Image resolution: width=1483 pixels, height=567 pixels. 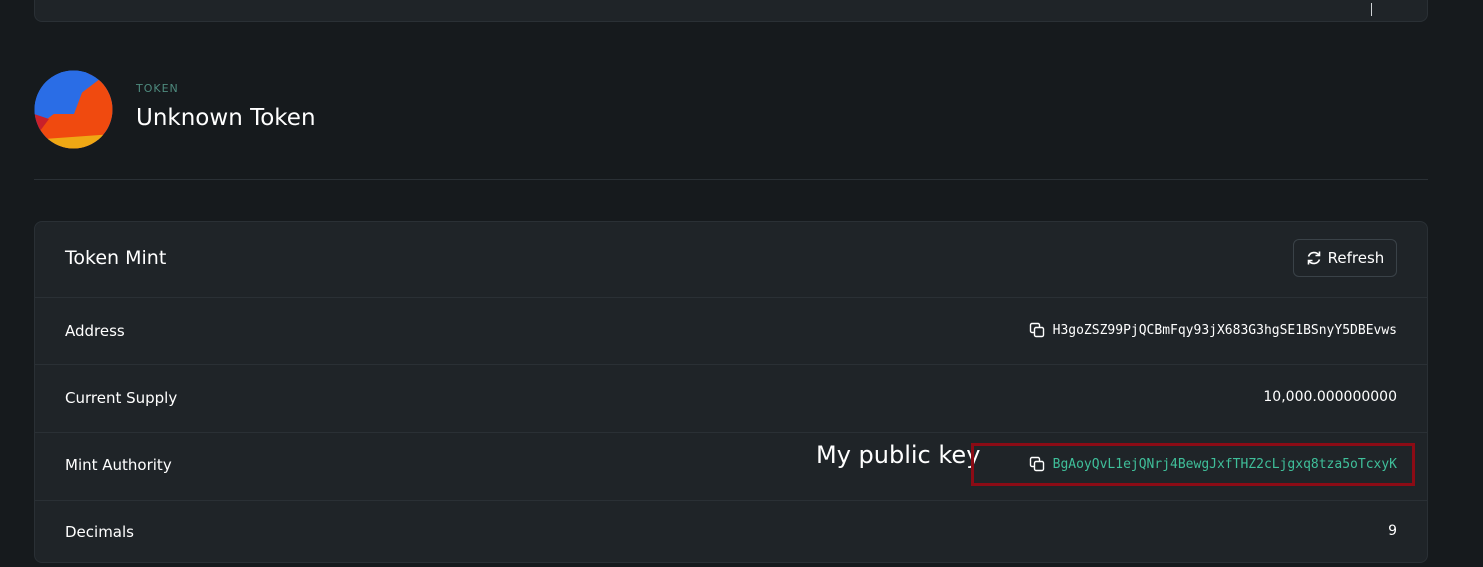 I want to click on top-card, so click(x=731, y=11).